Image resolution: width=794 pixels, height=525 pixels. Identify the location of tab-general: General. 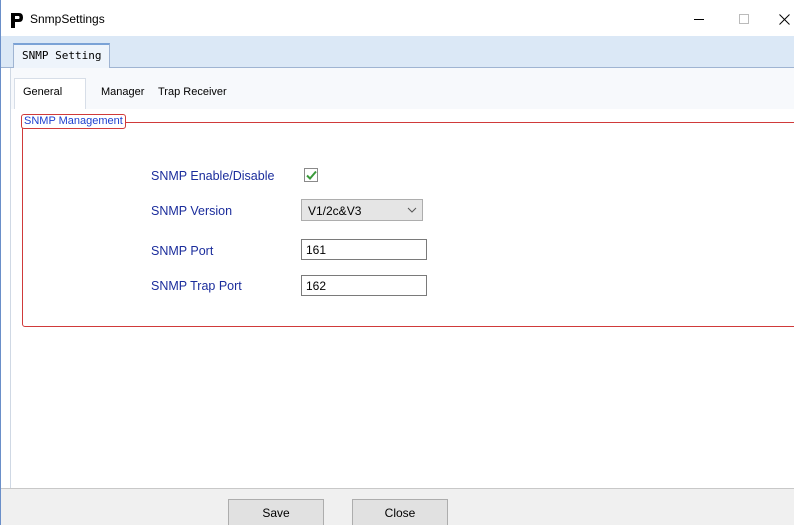
(42, 93).